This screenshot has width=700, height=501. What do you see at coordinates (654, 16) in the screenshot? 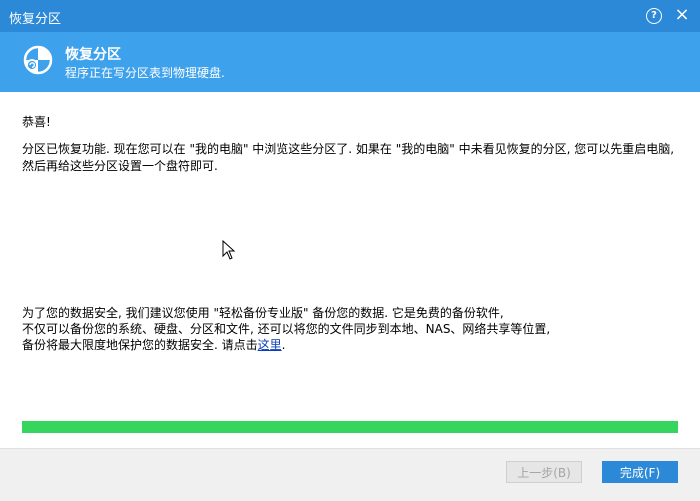
I see `help-icon: ?` at bounding box center [654, 16].